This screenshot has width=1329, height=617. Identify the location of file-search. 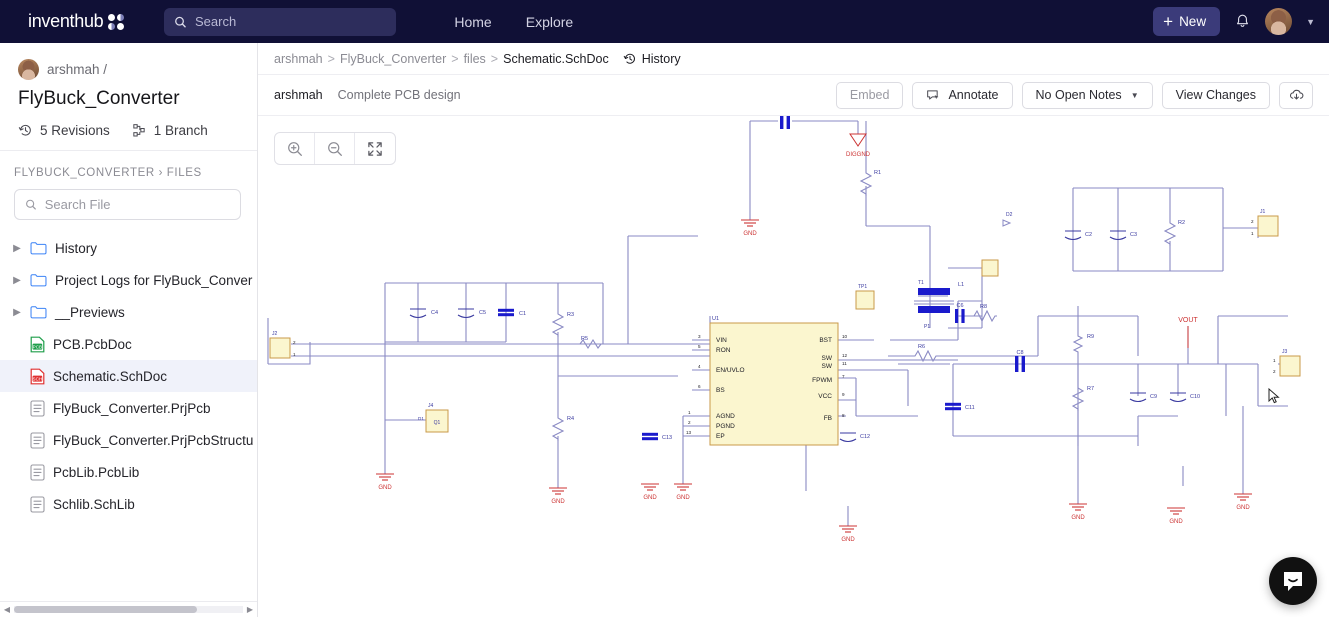
(127, 204).